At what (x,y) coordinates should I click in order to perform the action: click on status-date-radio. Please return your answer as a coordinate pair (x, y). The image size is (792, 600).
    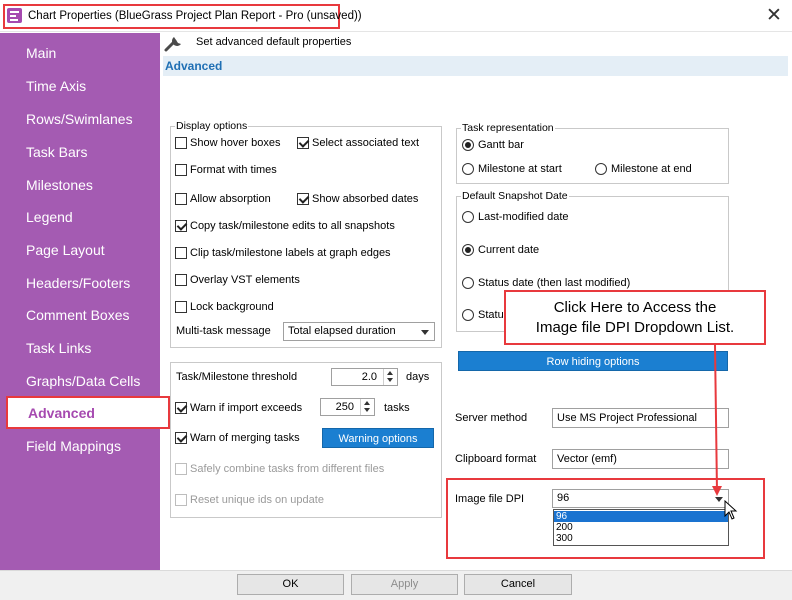
    Looking at the image, I should click on (468, 315).